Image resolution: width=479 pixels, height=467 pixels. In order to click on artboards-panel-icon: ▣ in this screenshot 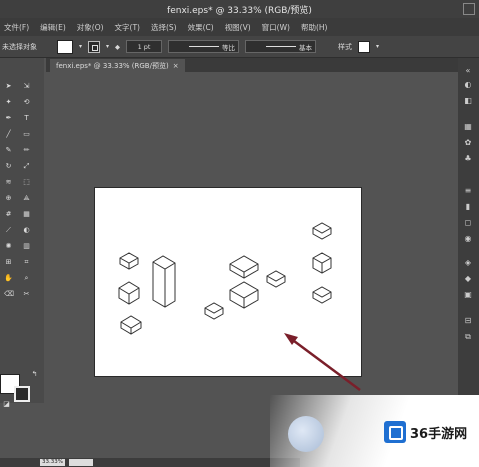, I will do `click(468, 295)`.